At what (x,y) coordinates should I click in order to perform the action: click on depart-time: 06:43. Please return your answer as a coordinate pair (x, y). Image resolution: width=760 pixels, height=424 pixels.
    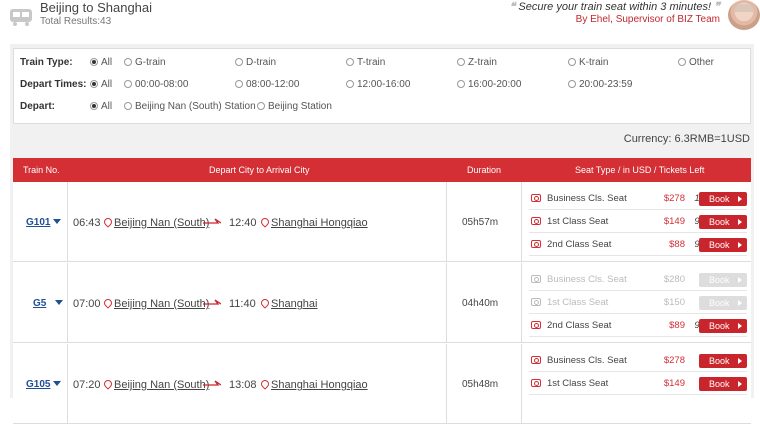
    Looking at the image, I should click on (87, 223).